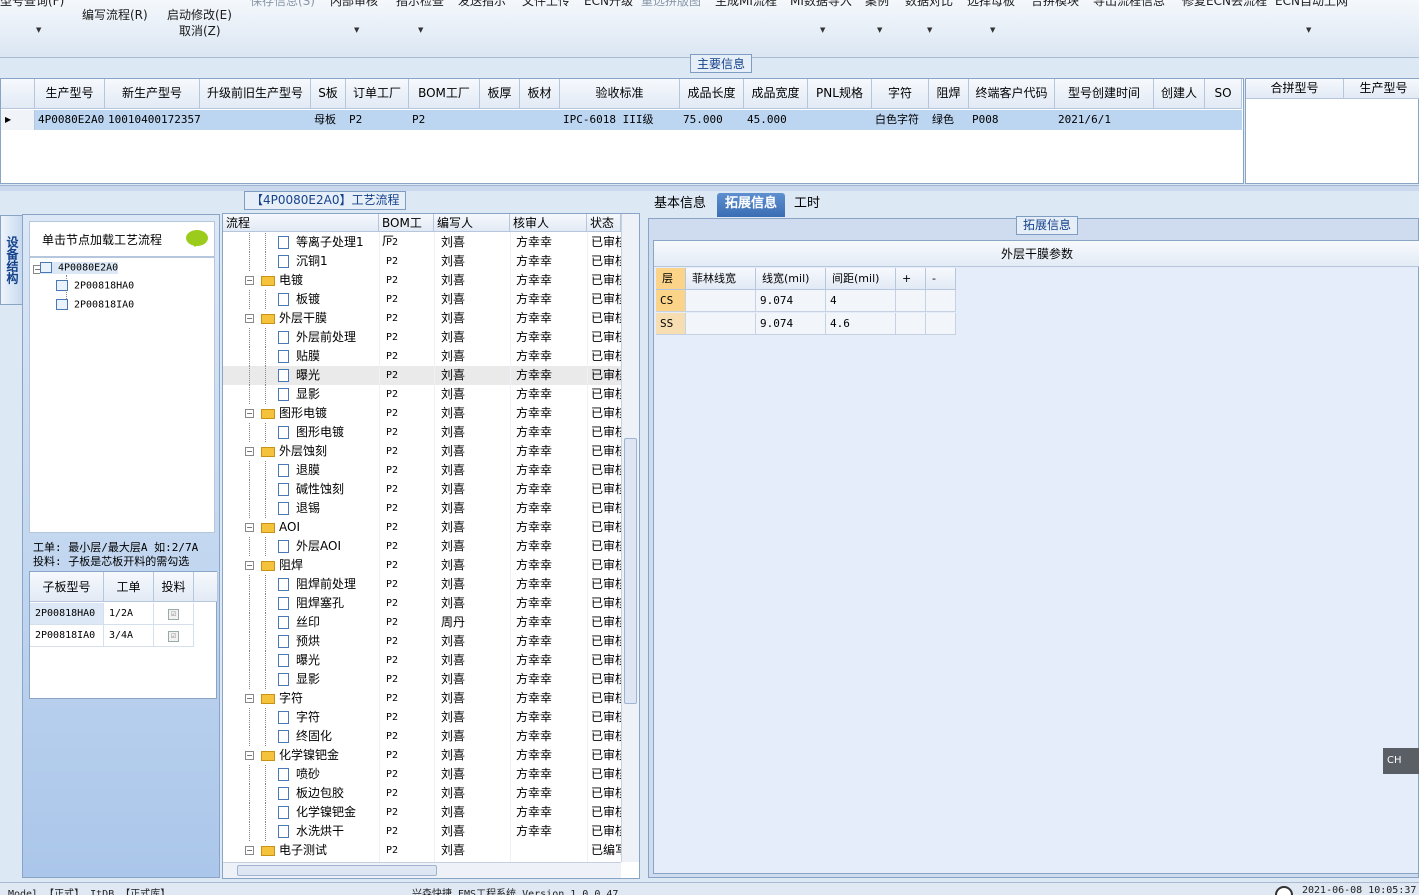 The image size is (1419, 895). What do you see at coordinates (551, 850) in the screenshot?
I see `reviewer-cell` at bounding box center [551, 850].